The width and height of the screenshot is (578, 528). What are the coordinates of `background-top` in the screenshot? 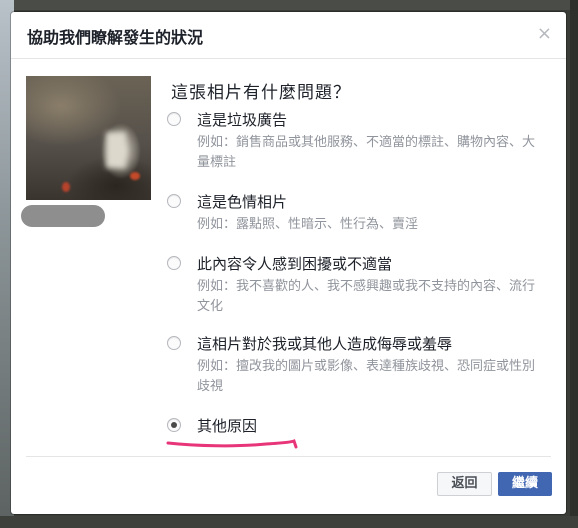 It's located at (294, 5).